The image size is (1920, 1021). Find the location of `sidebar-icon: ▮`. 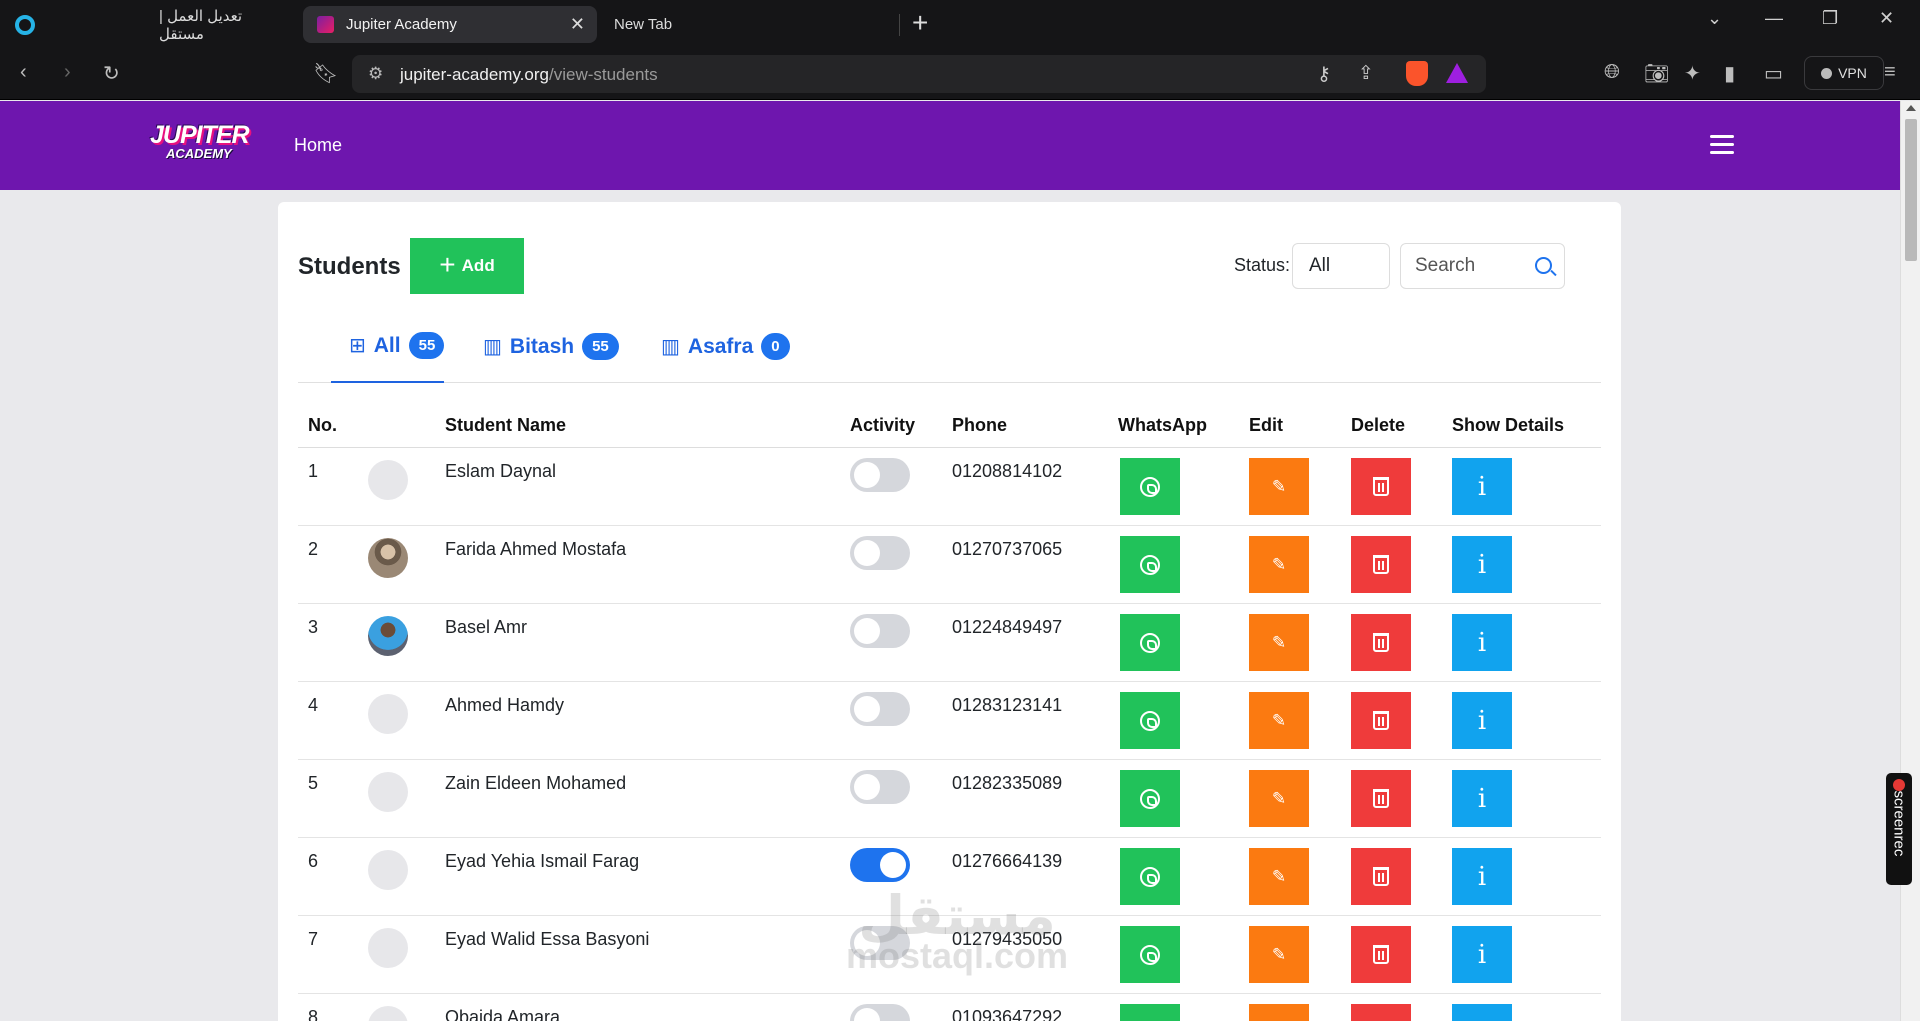

sidebar-icon: ▮ is located at coordinates (1729, 73).